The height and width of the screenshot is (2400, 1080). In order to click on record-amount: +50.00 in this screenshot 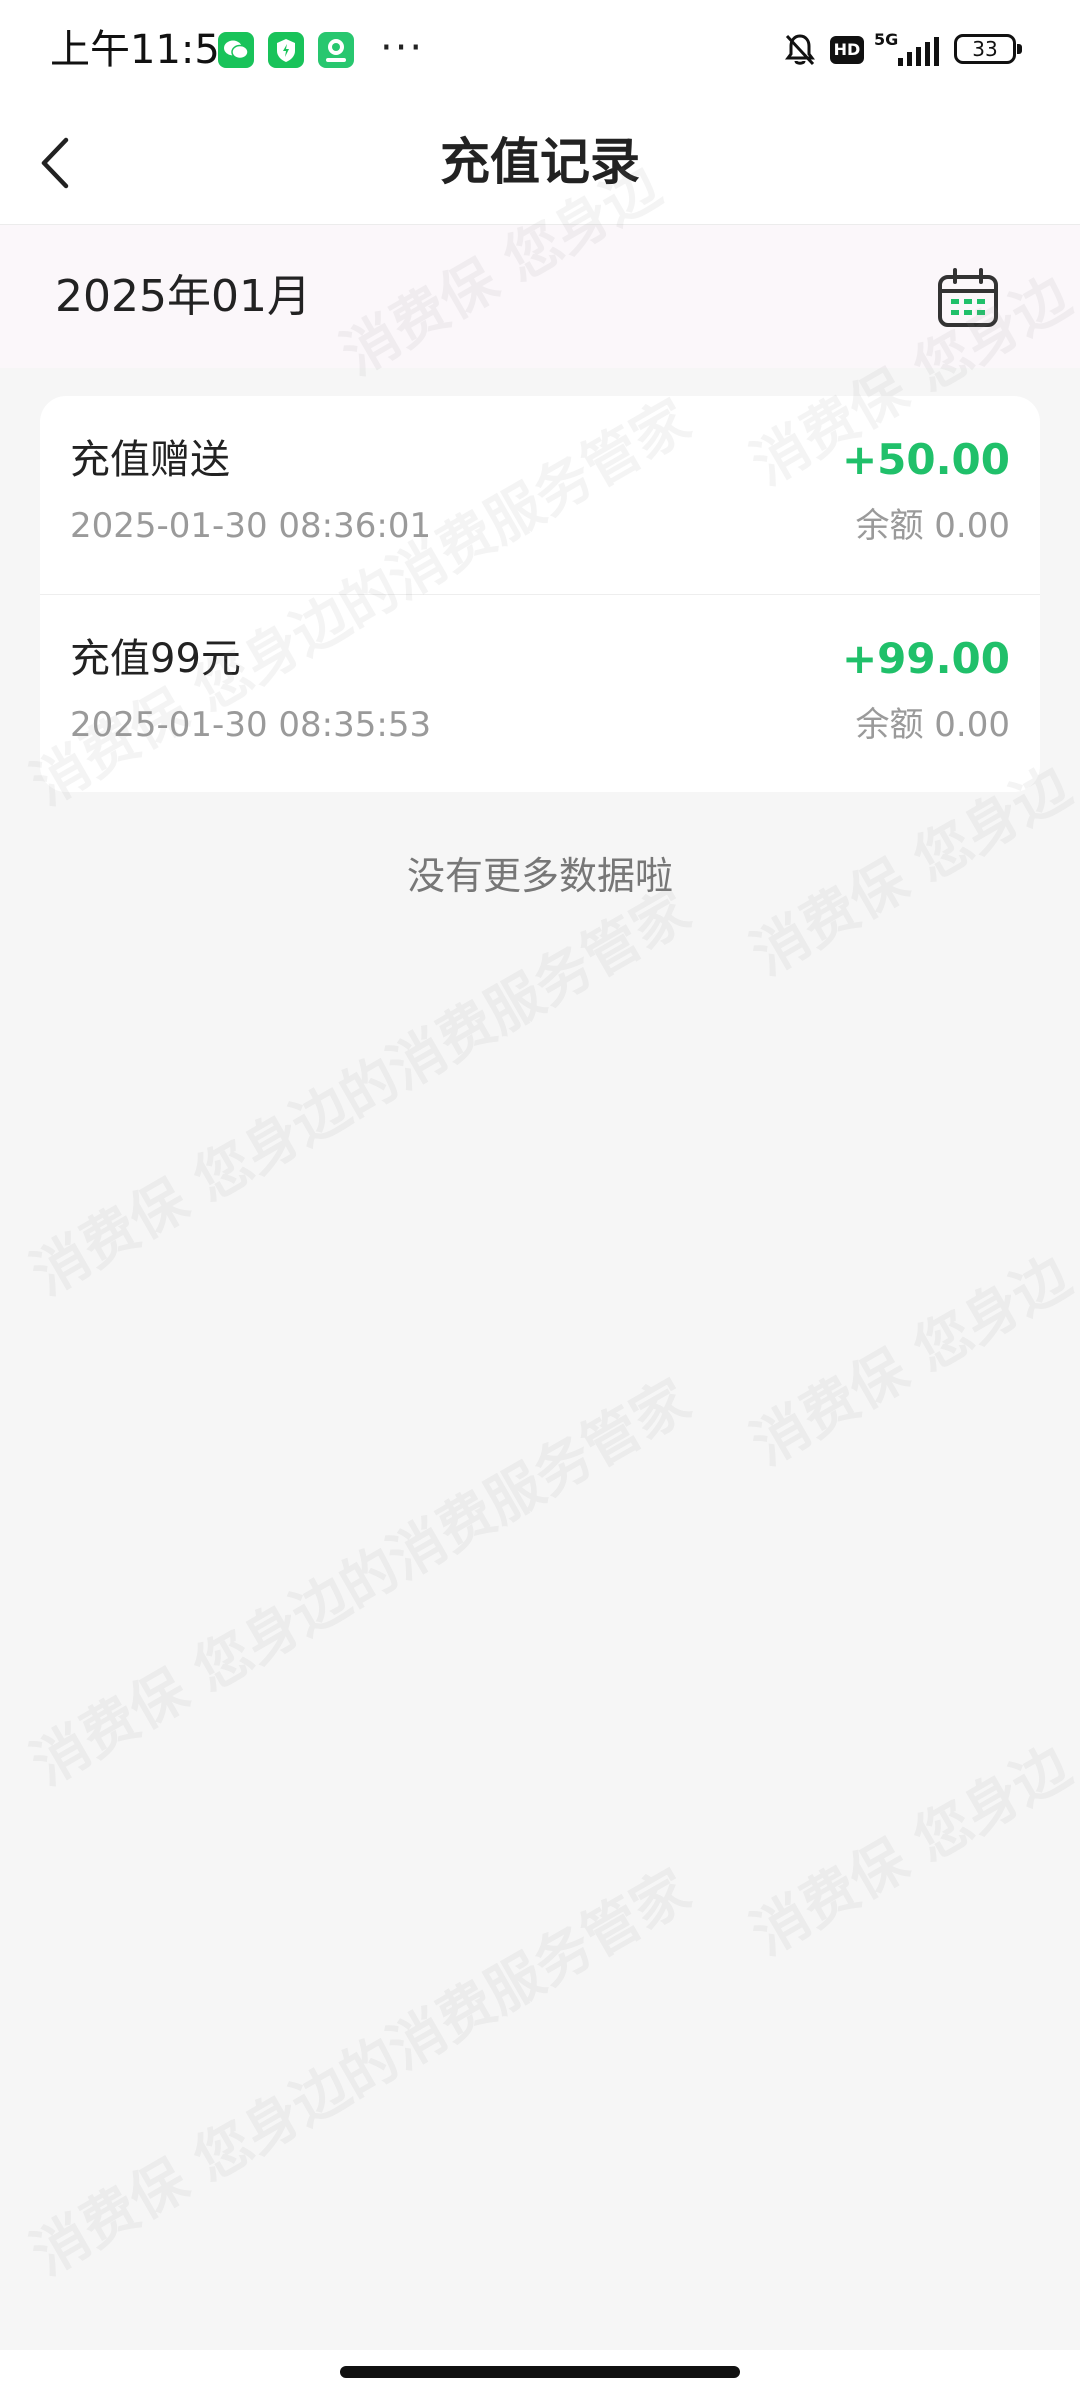, I will do `click(925, 459)`.